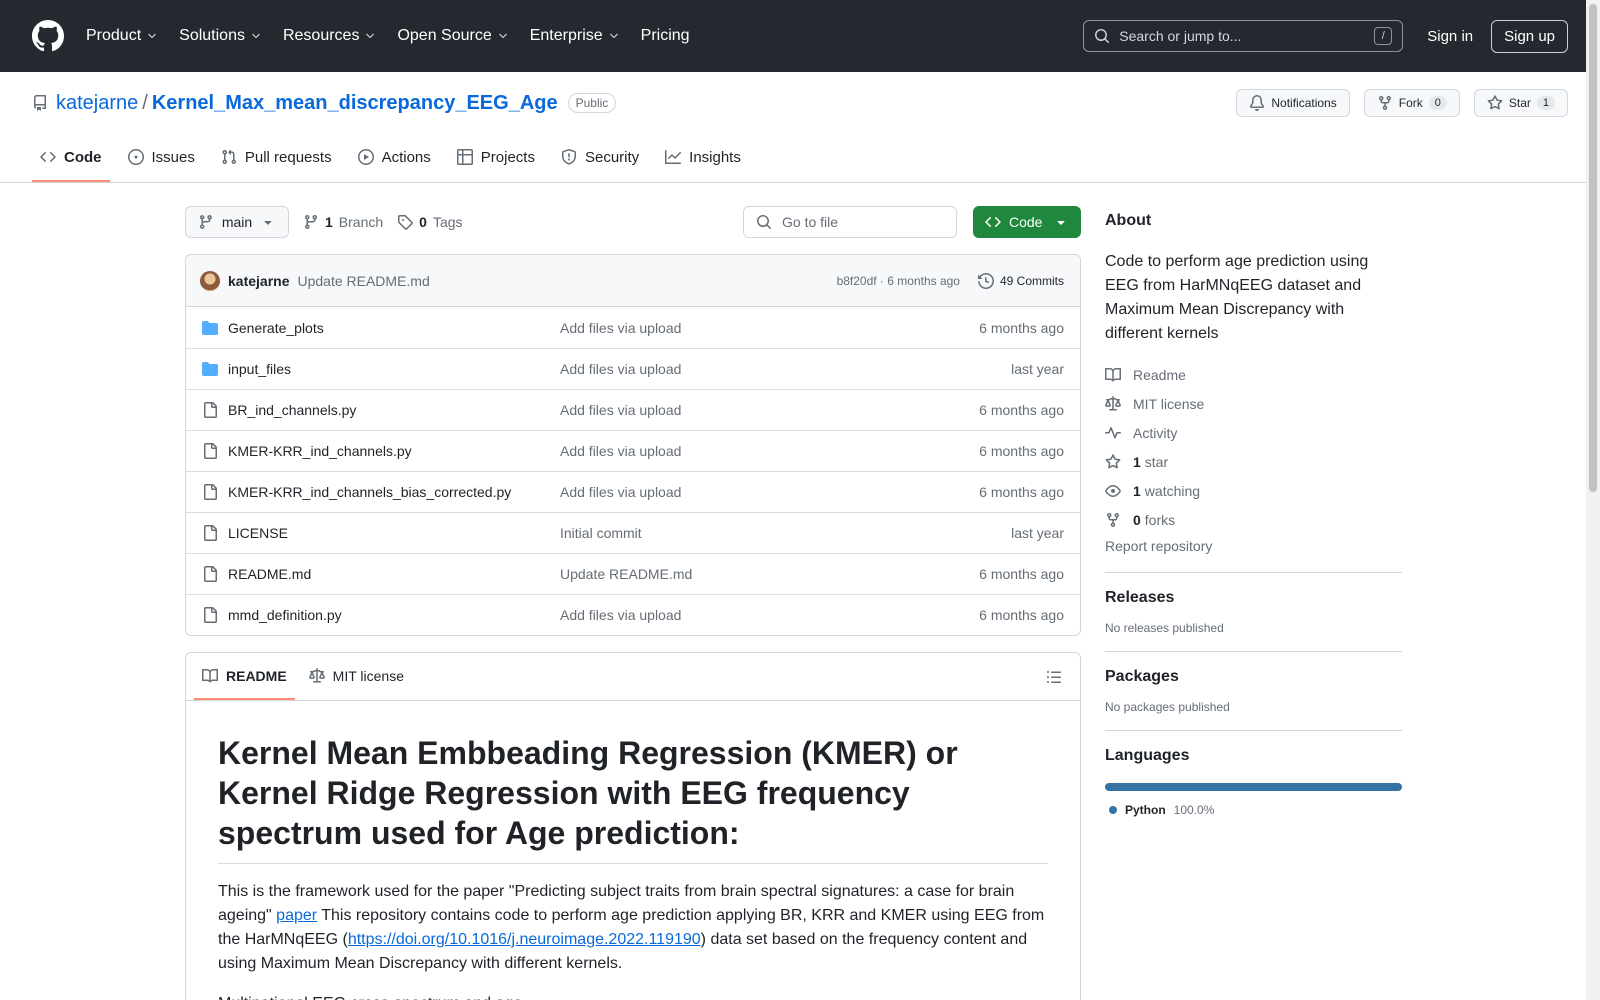  What do you see at coordinates (122, 36) in the screenshot?
I see `nav-product: Product` at bounding box center [122, 36].